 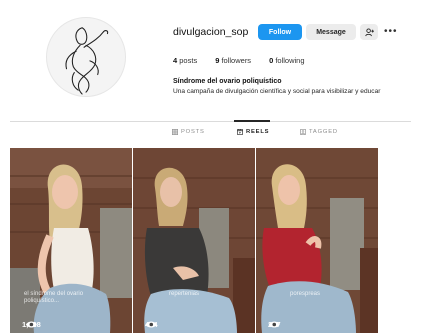 I want to click on reel-caption-3: porespreas, so click(x=305, y=294).